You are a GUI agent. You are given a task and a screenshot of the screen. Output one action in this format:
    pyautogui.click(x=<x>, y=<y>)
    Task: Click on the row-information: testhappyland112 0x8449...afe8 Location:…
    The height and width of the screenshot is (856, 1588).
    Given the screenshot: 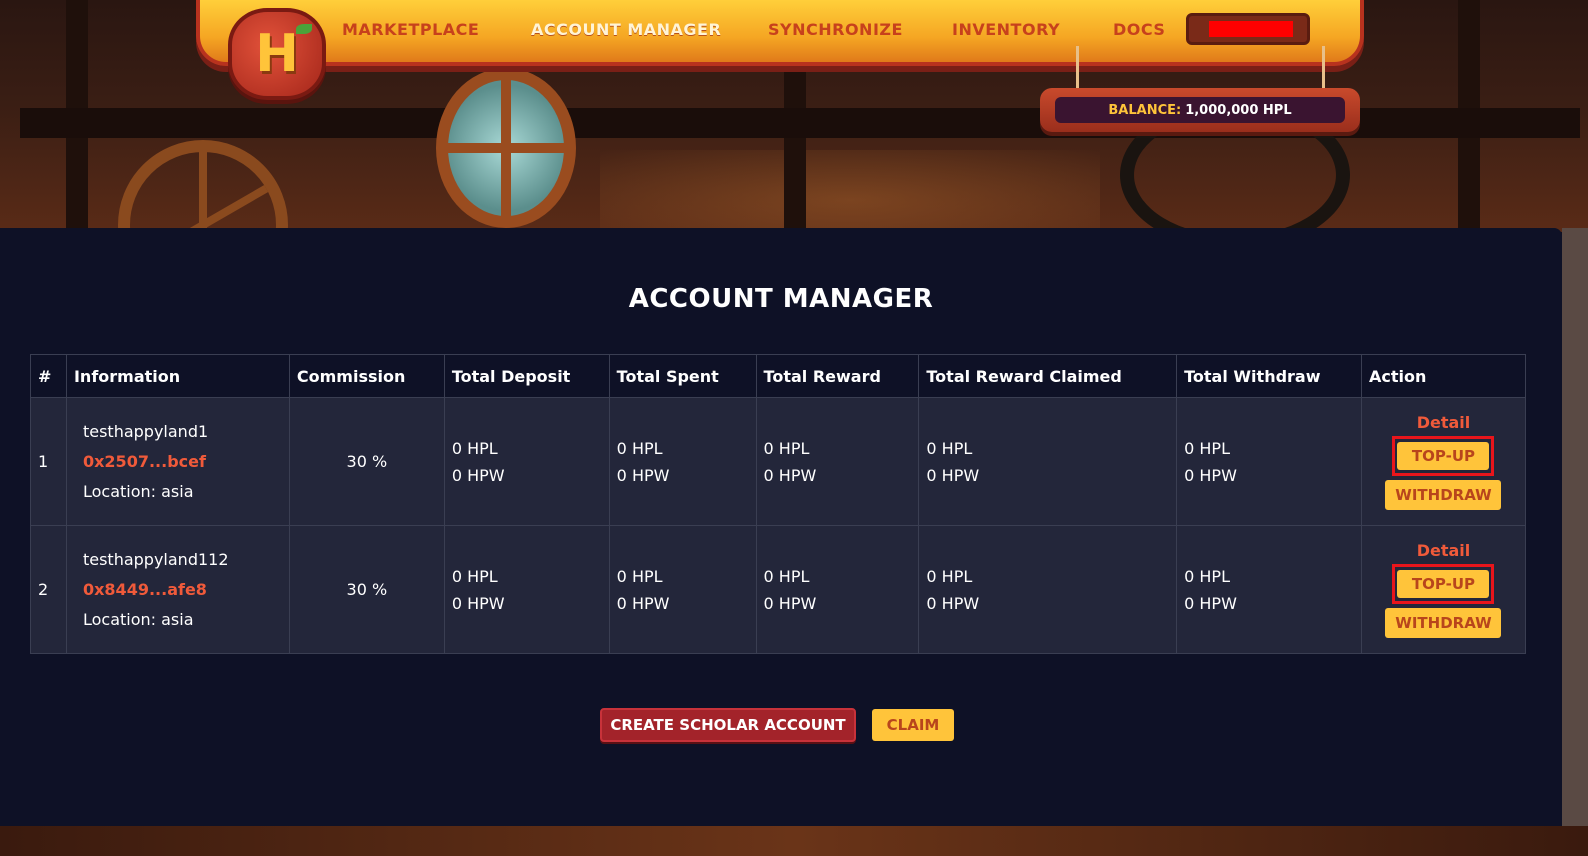 What is the action you would take?
    pyautogui.click(x=177, y=589)
    